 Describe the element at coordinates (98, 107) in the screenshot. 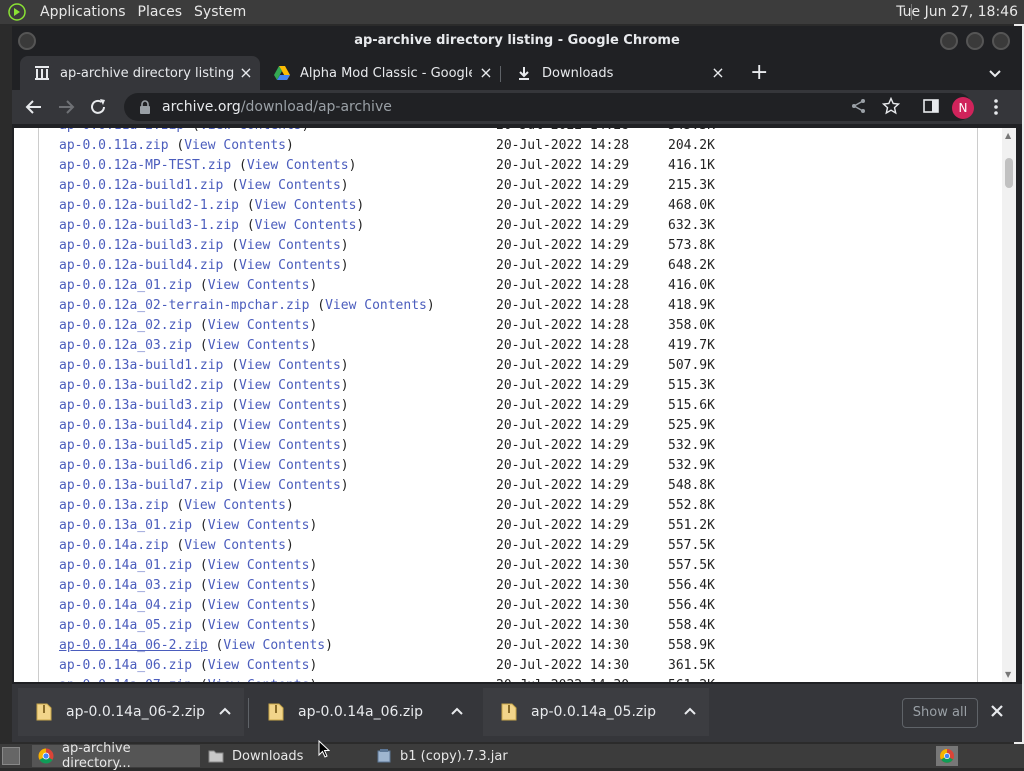

I see `reload-icon` at that location.